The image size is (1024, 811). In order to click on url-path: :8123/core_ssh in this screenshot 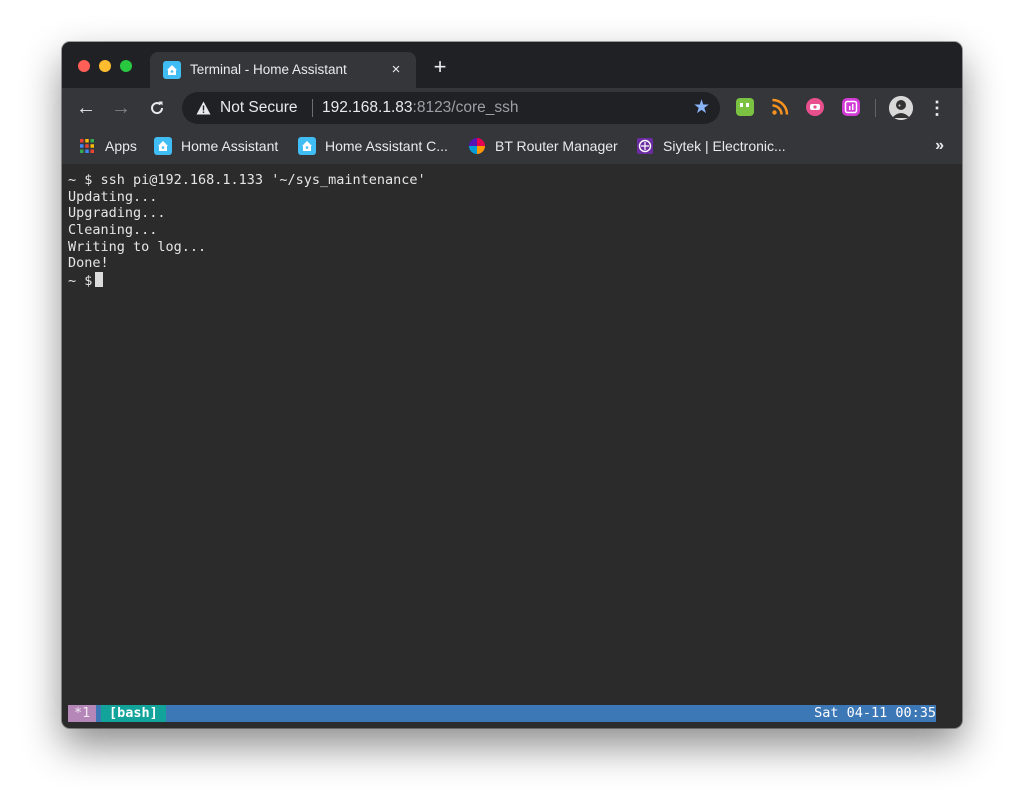, I will do `click(465, 107)`.